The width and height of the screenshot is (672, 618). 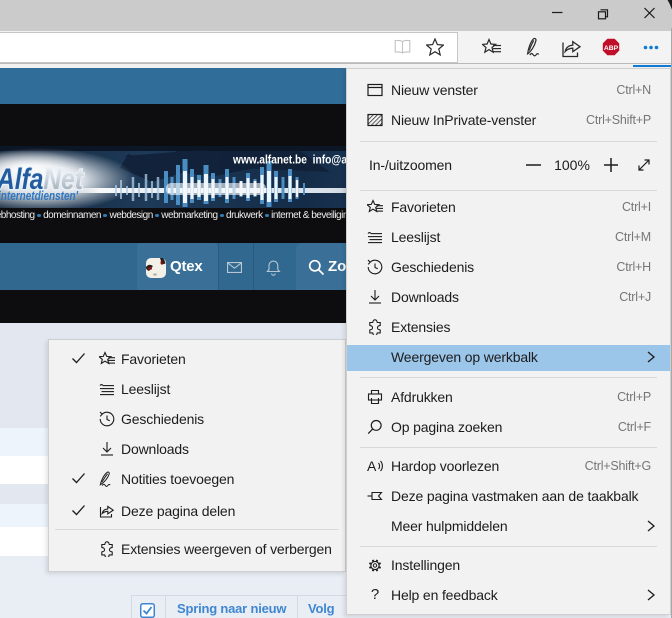 I want to click on svg-text: A, so click(x=372, y=466).